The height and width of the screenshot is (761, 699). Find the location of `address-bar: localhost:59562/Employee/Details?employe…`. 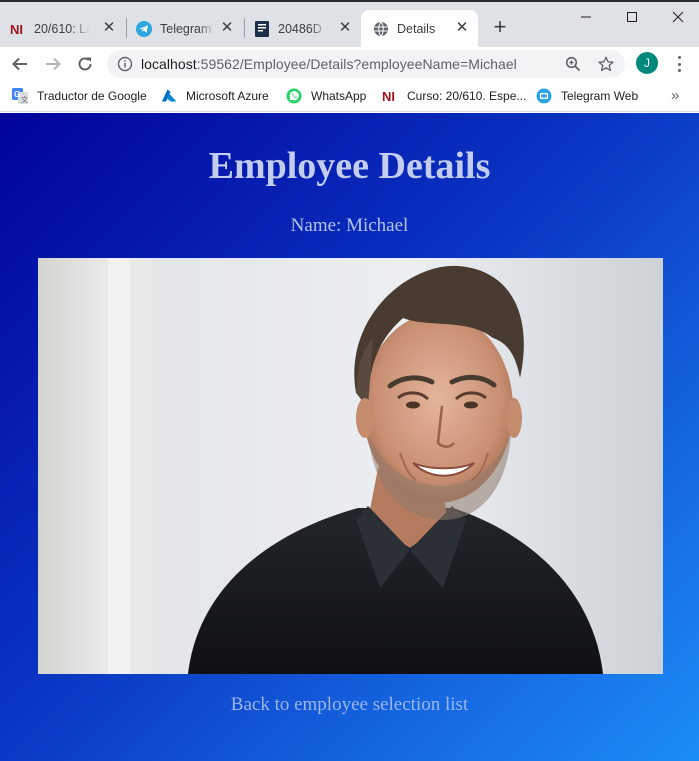

address-bar: localhost:59562/Employee/Details?employe… is located at coordinates (366, 64).